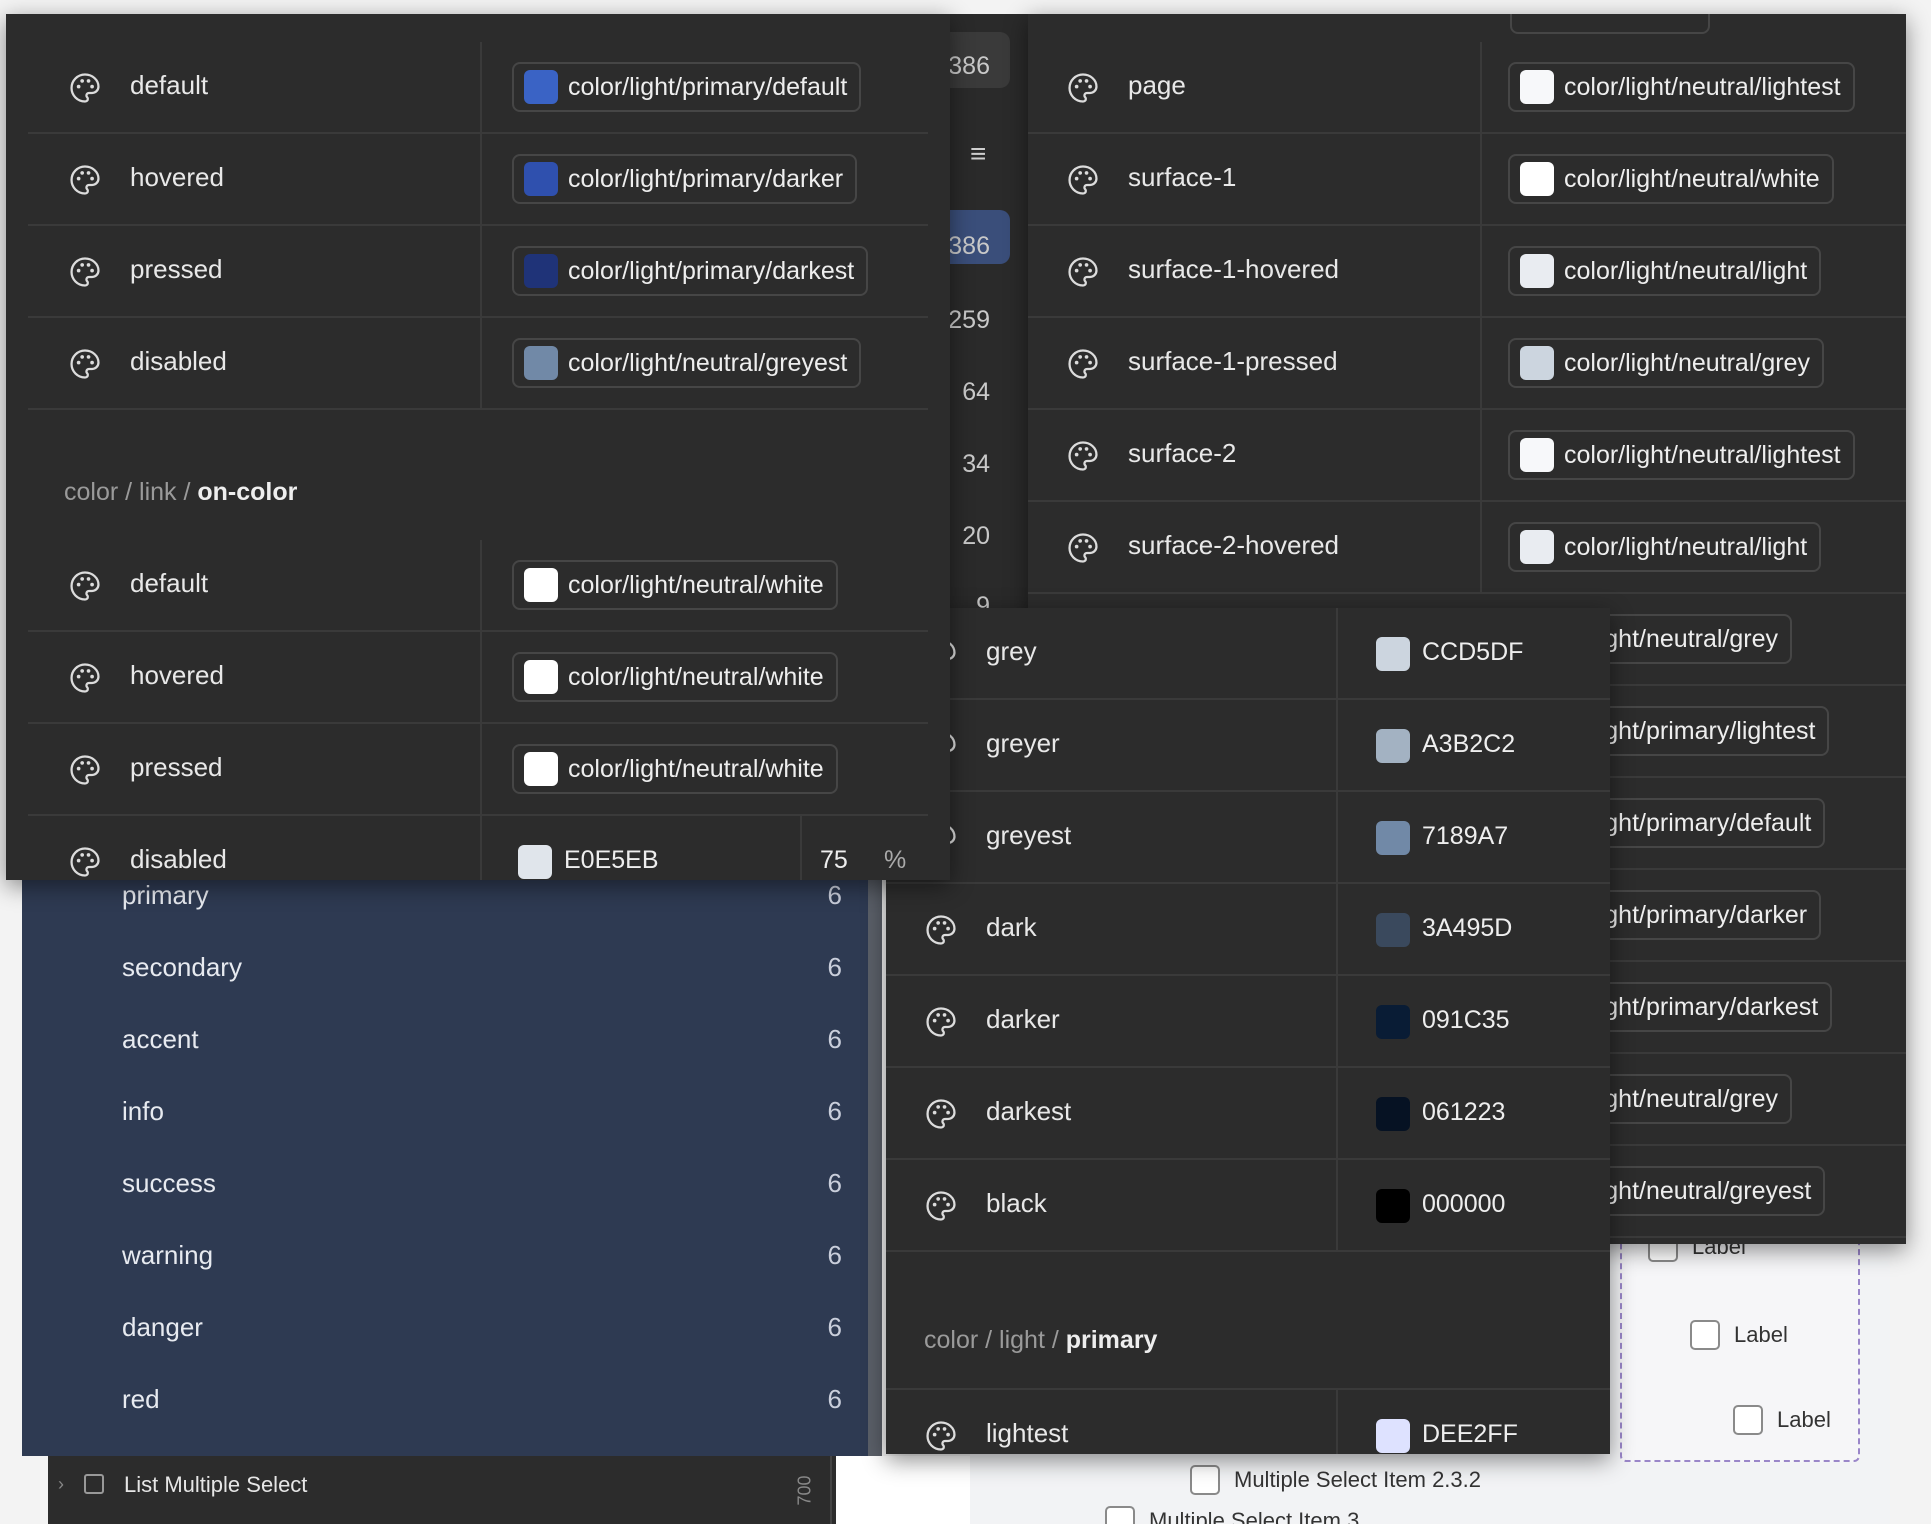  I want to click on scrollbar, so click(875, 1158).